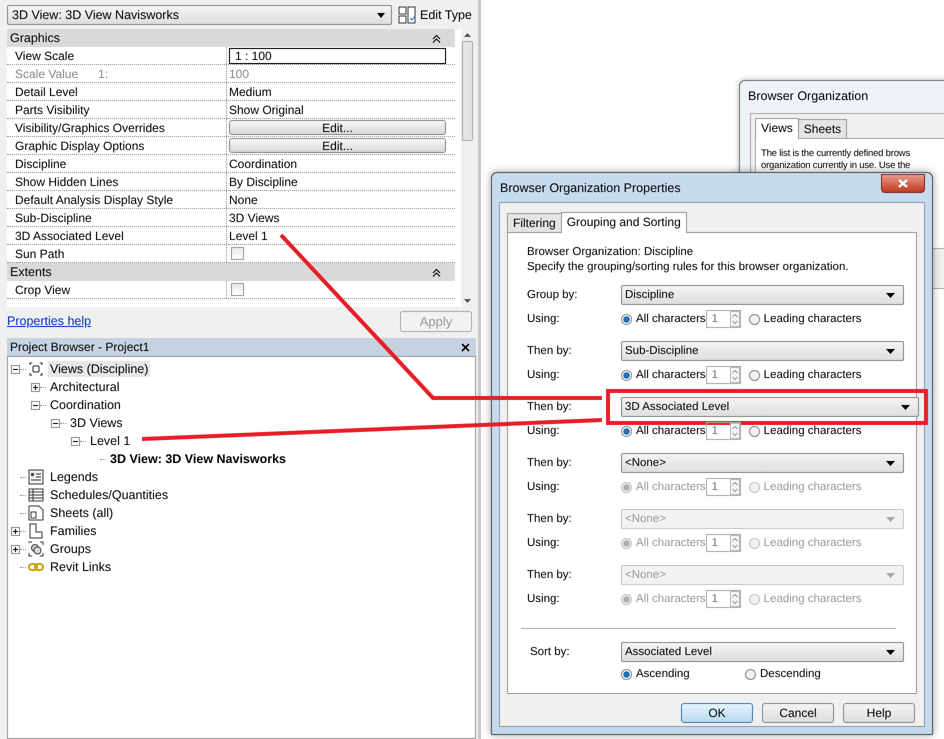 The width and height of the screenshot is (944, 739). I want to click on tree-item: Architectural, so click(85, 387).